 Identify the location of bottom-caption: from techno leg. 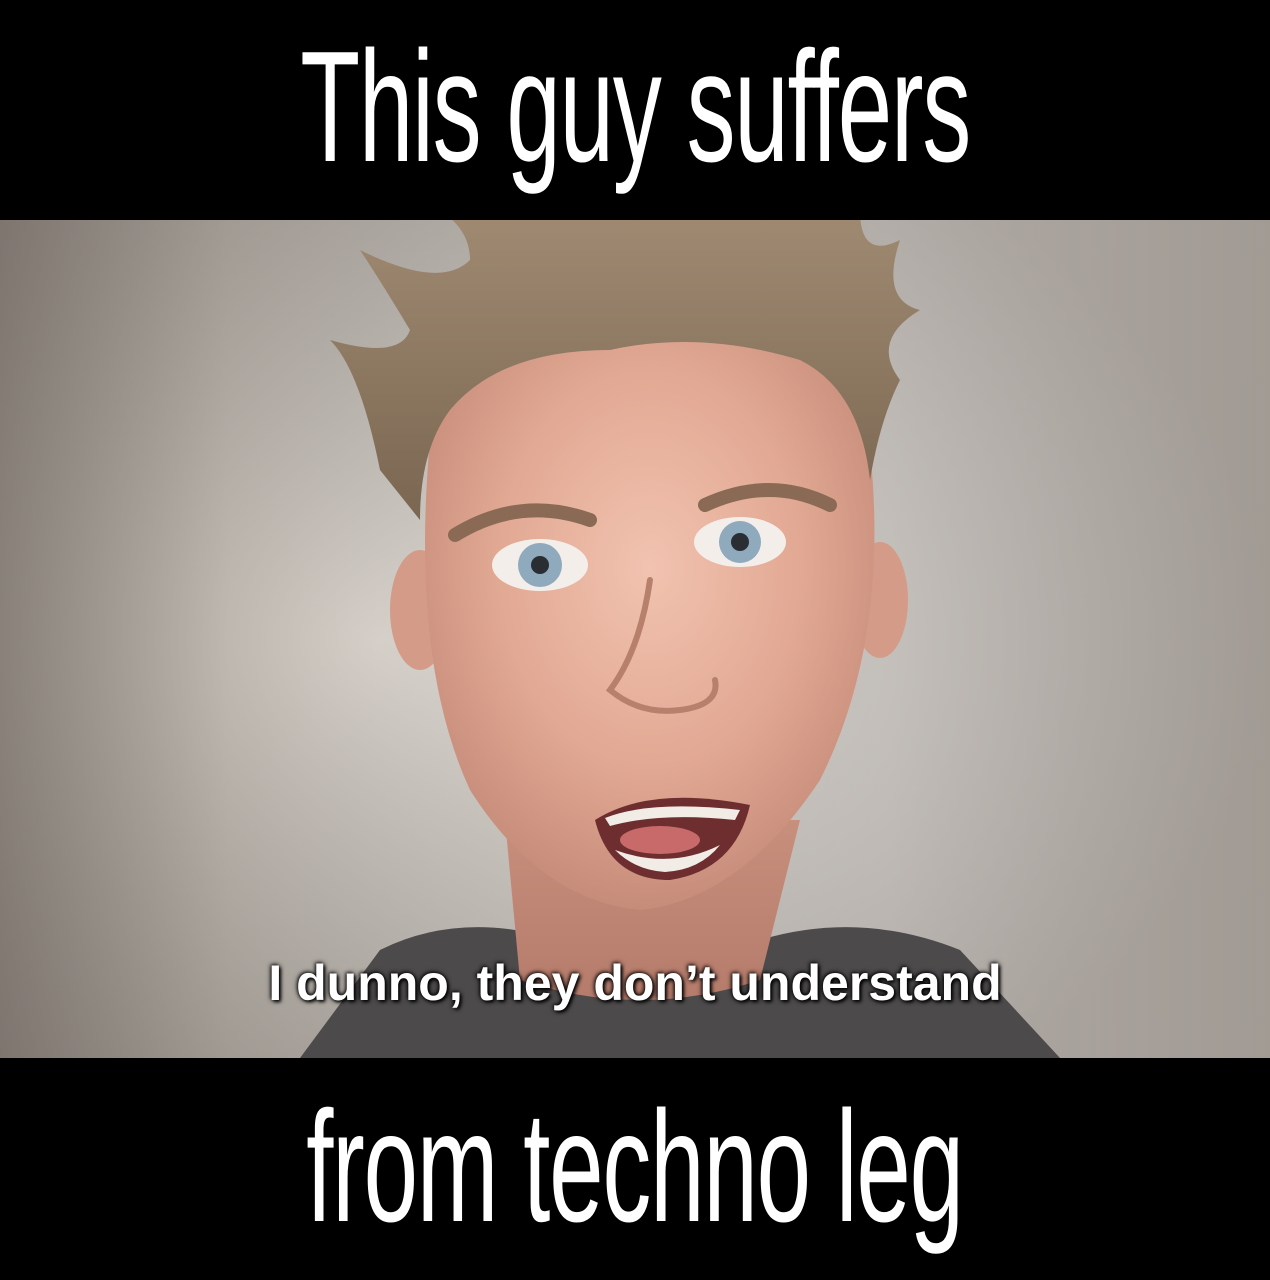
(635, 1167).